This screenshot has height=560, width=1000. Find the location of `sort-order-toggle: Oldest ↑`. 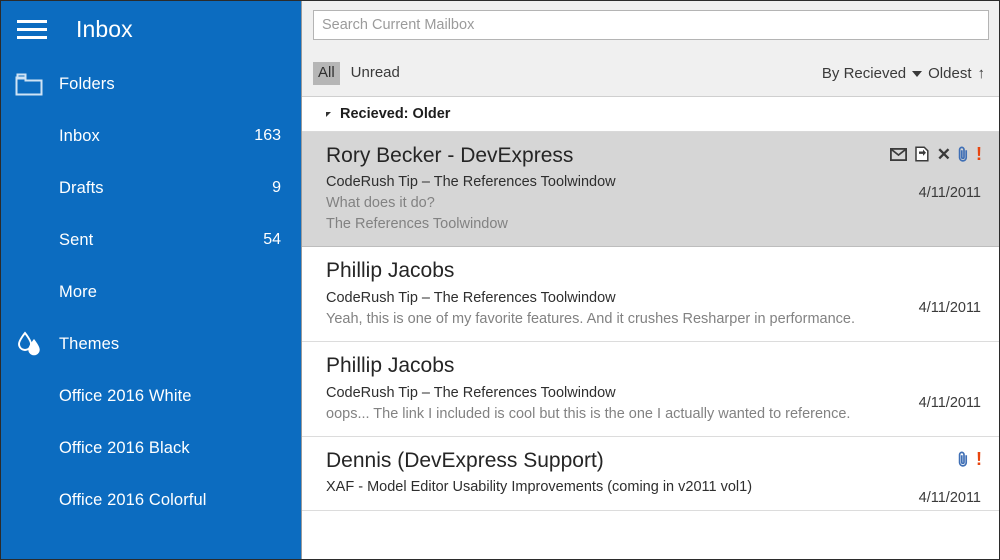

sort-order-toggle: Oldest ↑ is located at coordinates (956, 73).